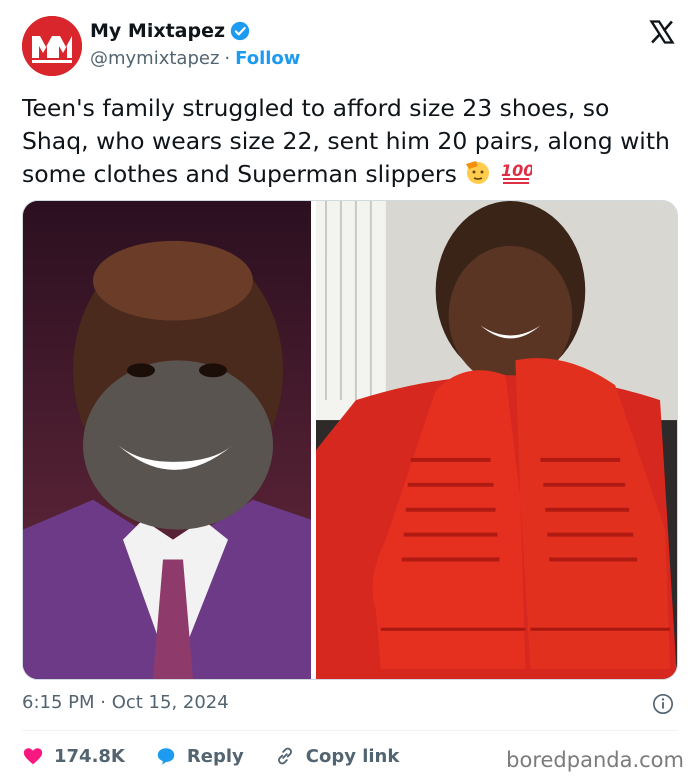  What do you see at coordinates (663, 704) in the screenshot?
I see `info-icon` at bounding box center [663, 704].